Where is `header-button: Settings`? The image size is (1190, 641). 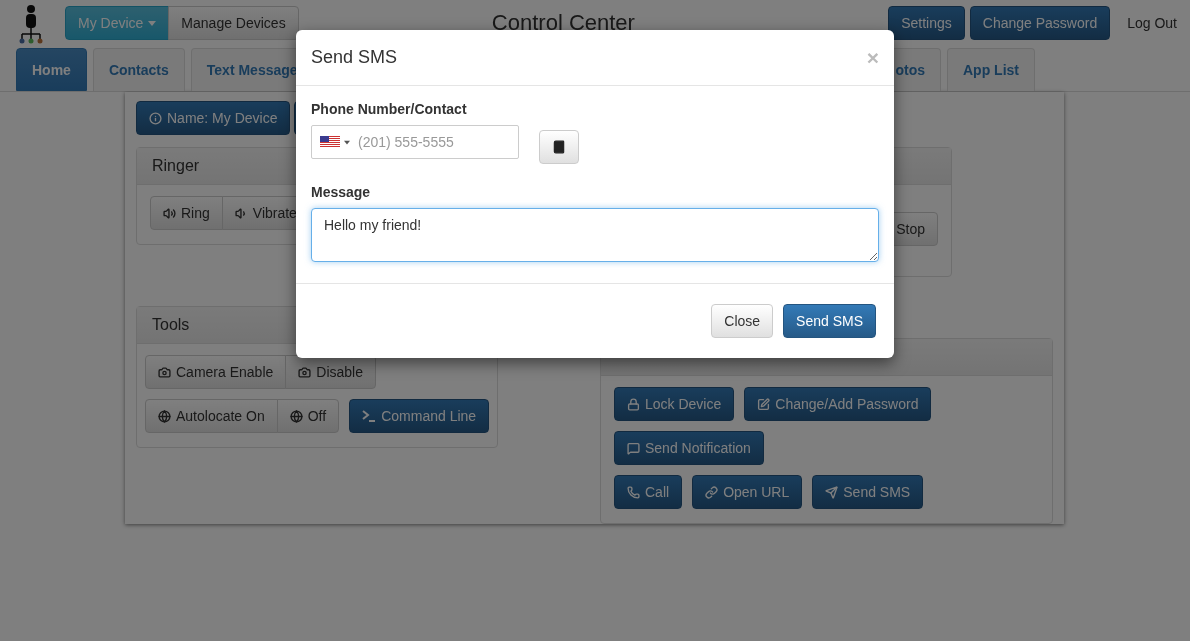 header-button: Settings is located at coordinates (926, 23).